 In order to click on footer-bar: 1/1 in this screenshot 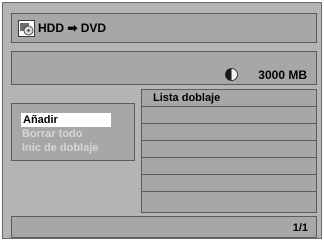, I will do `click(164, 227)`.